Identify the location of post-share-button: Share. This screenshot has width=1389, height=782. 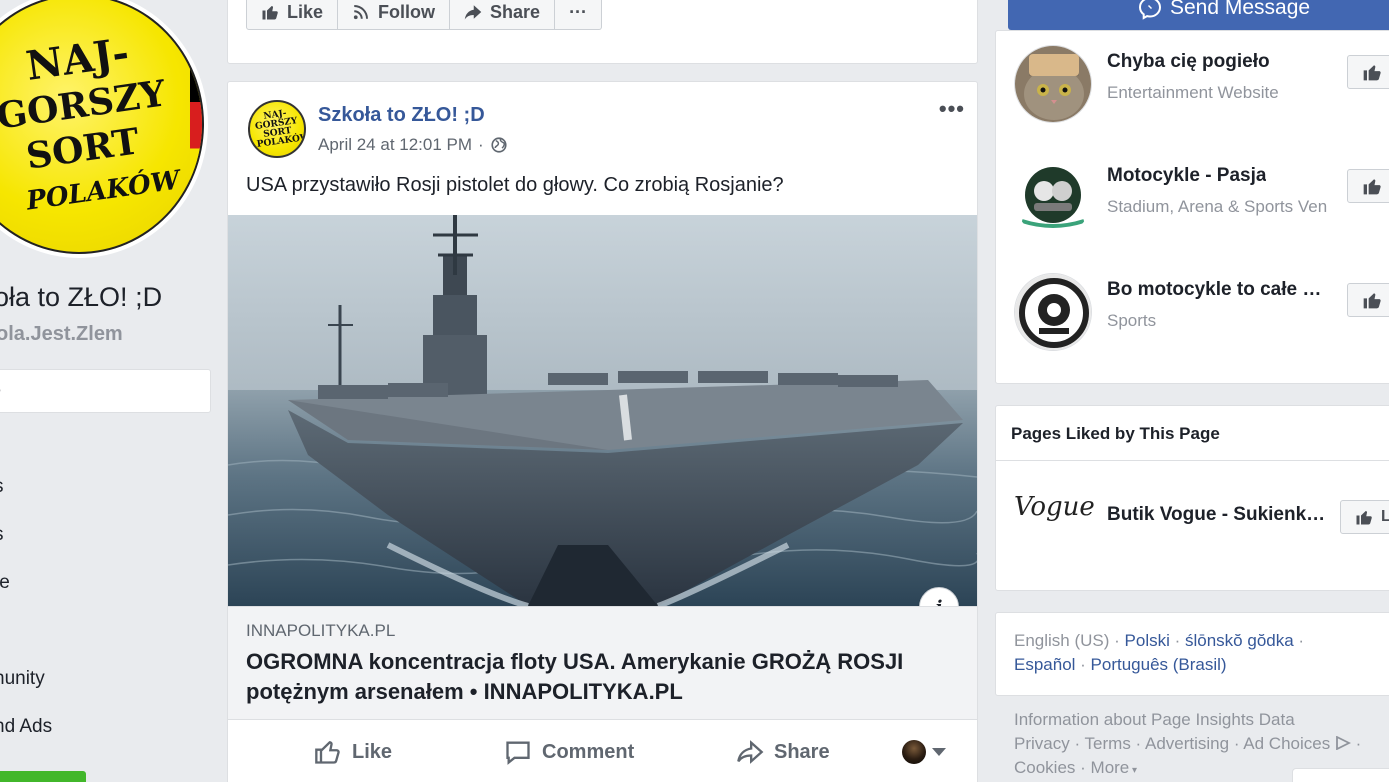
(783, 752).